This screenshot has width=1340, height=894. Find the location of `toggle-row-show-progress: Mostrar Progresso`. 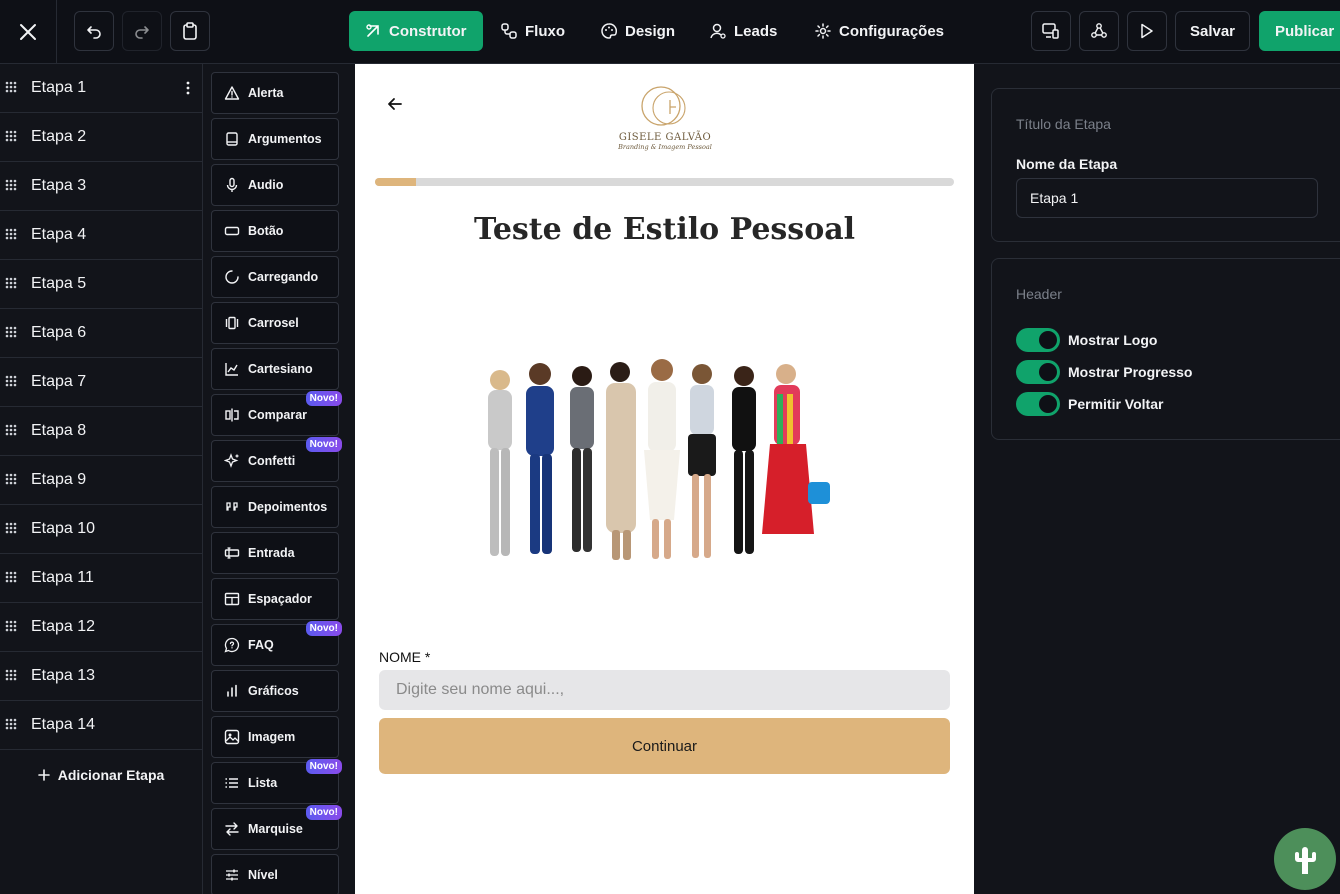

toggle-row-show-progress: Mostrar Progresso is located at coordinates (1104, 372).